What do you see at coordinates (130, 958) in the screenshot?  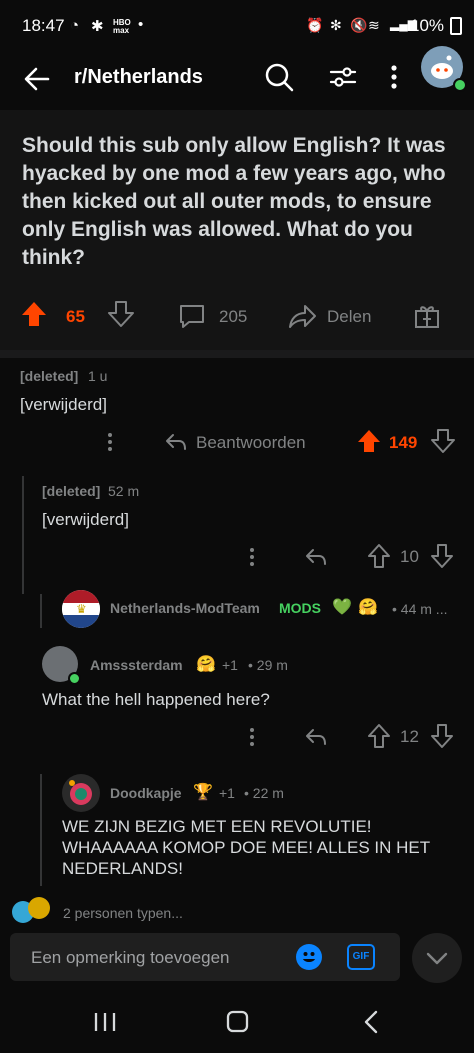 I see `comment-input-placeholder: Een opmerking toevoegen` at bounding box center [130, 958].